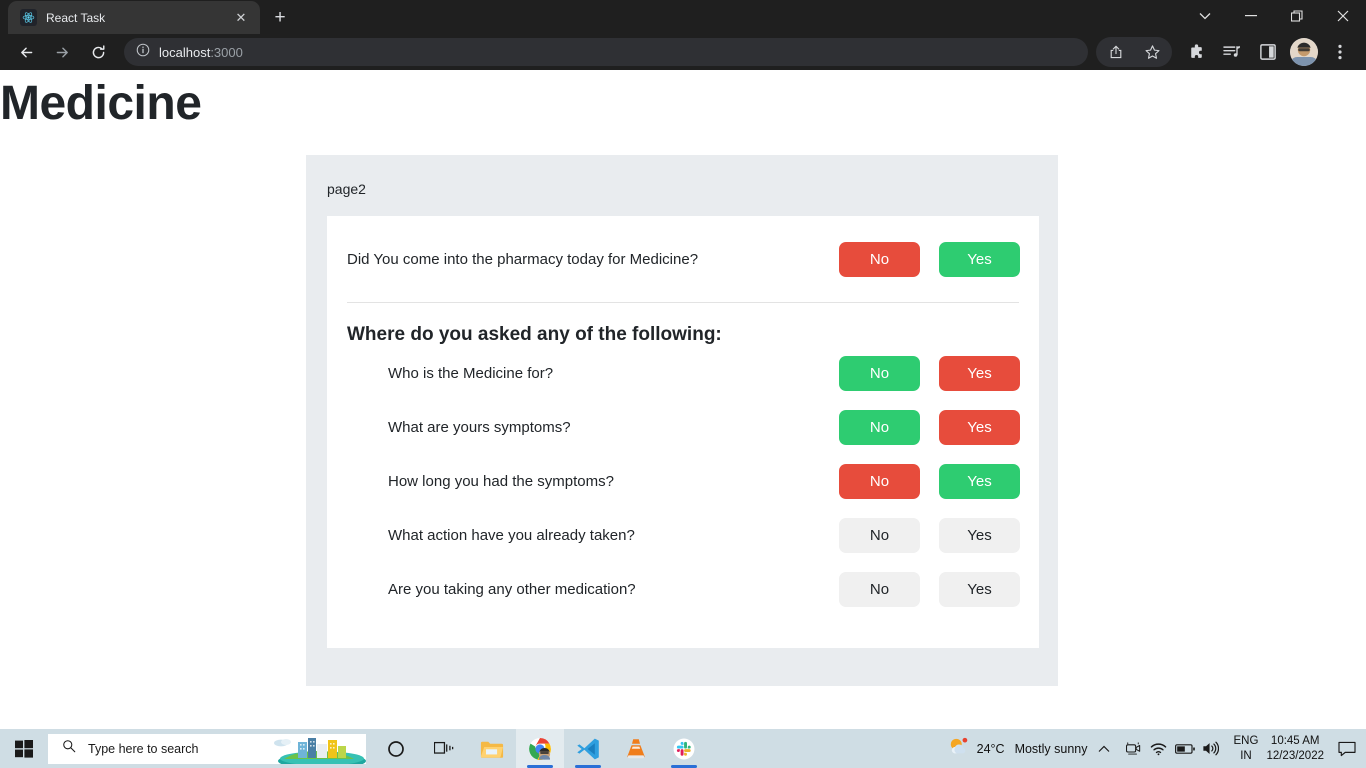 The height and width of the screenshot is (768, 1366). Describe the element at coordinates (479, 427) in the screenshot. I see `question-text: What are yours symptoms?` at that location.